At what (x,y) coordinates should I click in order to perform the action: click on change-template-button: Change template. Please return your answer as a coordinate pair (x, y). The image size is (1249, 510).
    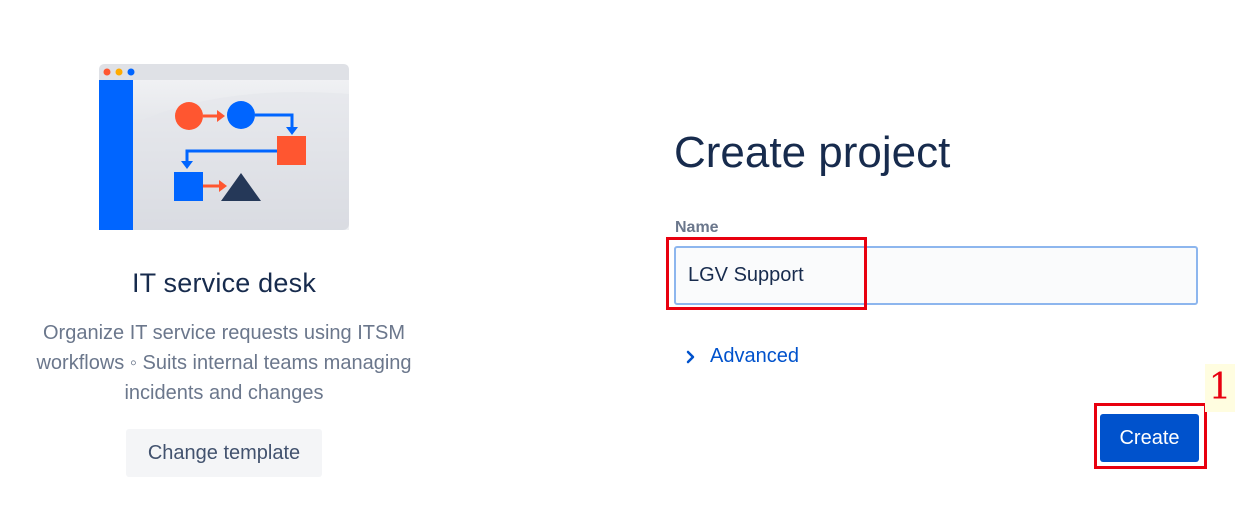
    Looking at the image, I should click on (224, 453).